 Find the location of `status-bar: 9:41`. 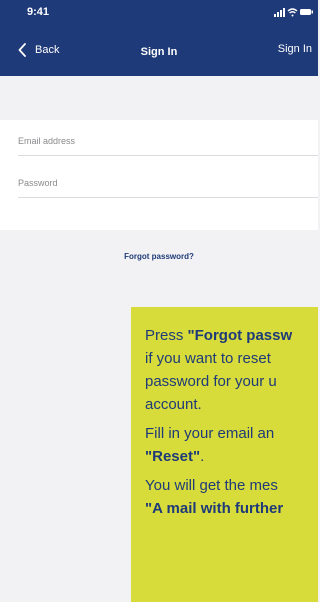

status-bar: 9:41 is located at coordinates (159, 12).